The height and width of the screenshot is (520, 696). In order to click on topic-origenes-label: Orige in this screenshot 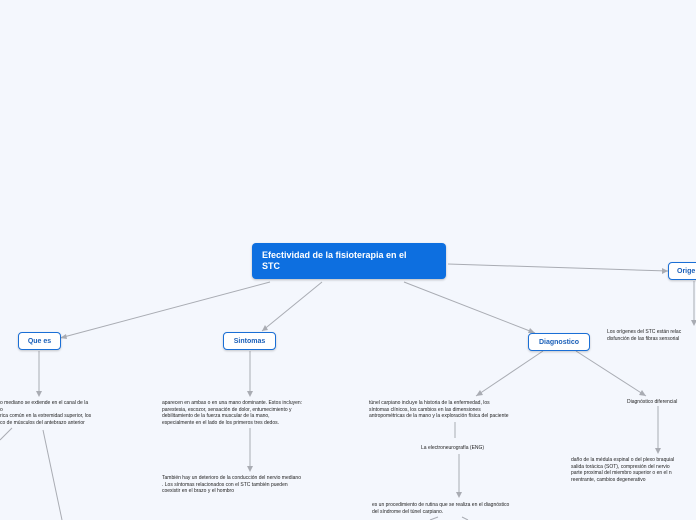, I will do `click(686, 271)`.